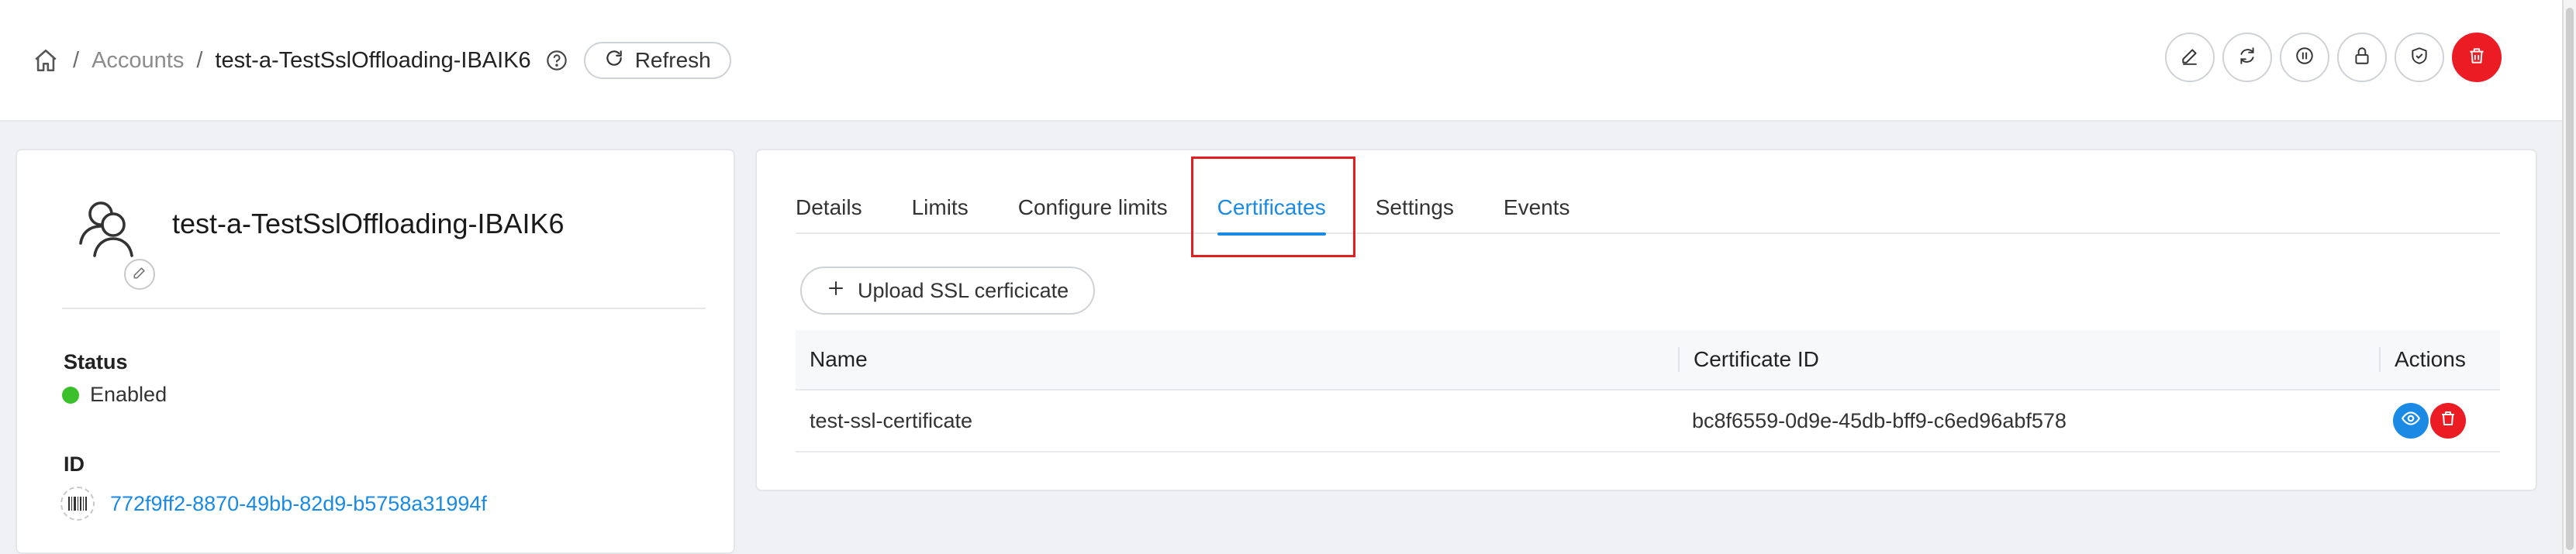  I want to click on sync-button, so click(2247, 57).